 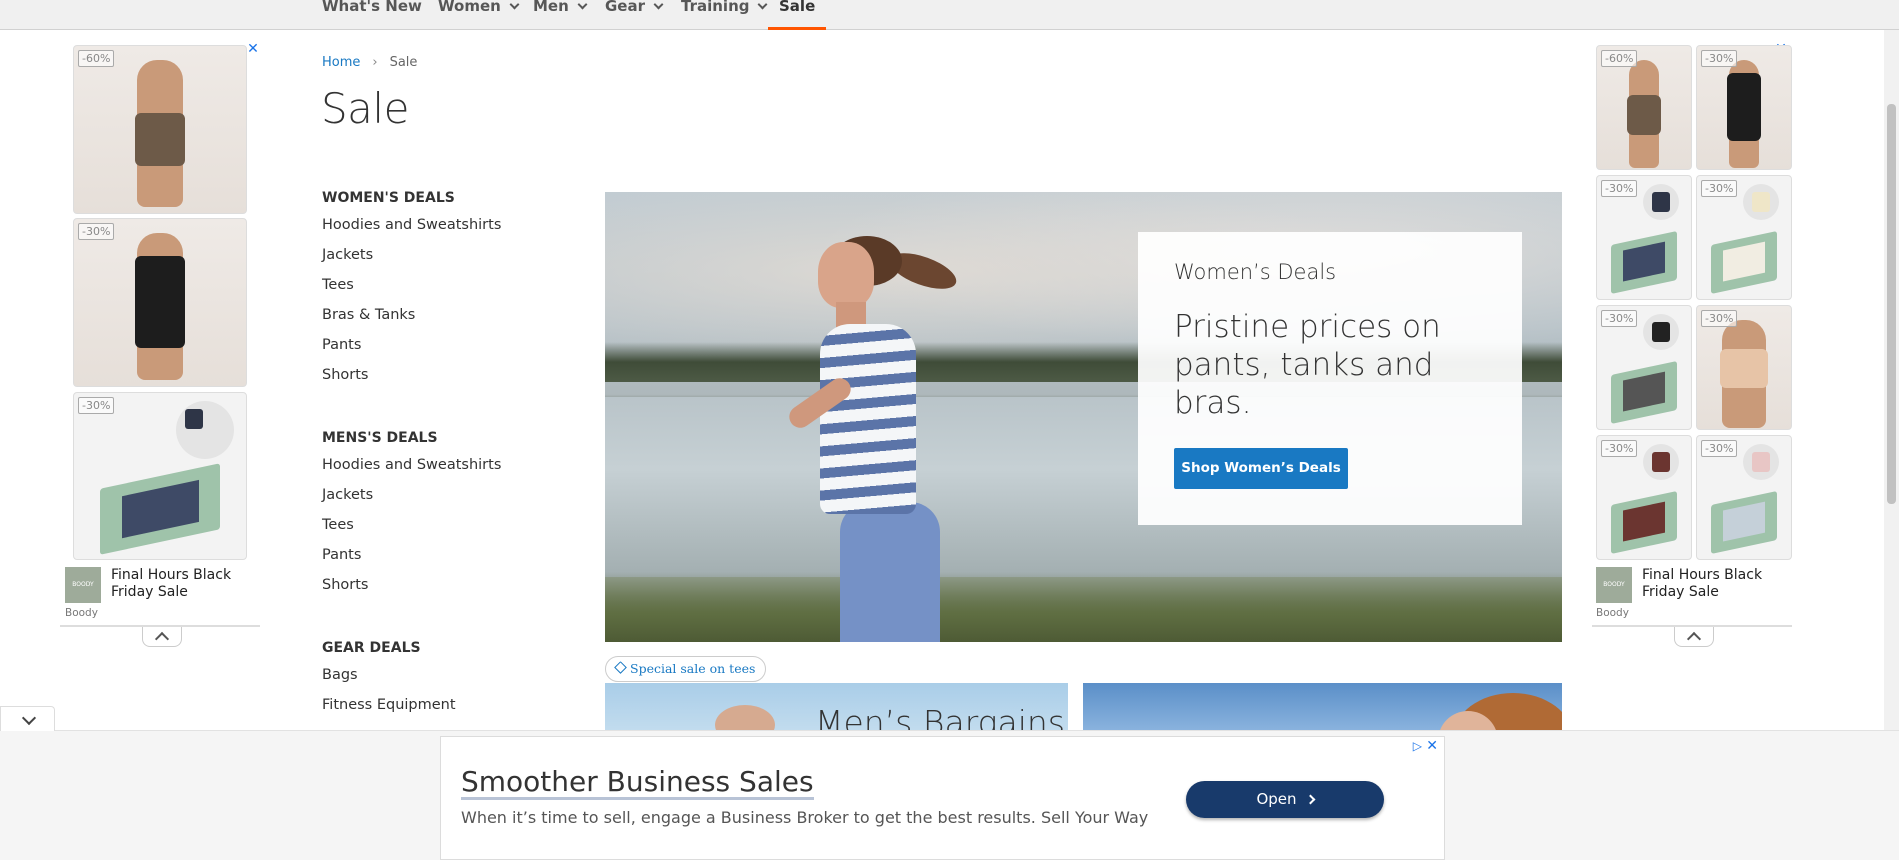 What do you see at coordinates (369, 62) in the screenshot?
I see `breadcrumb: Home › Sale` at bounding box center [369, 62].